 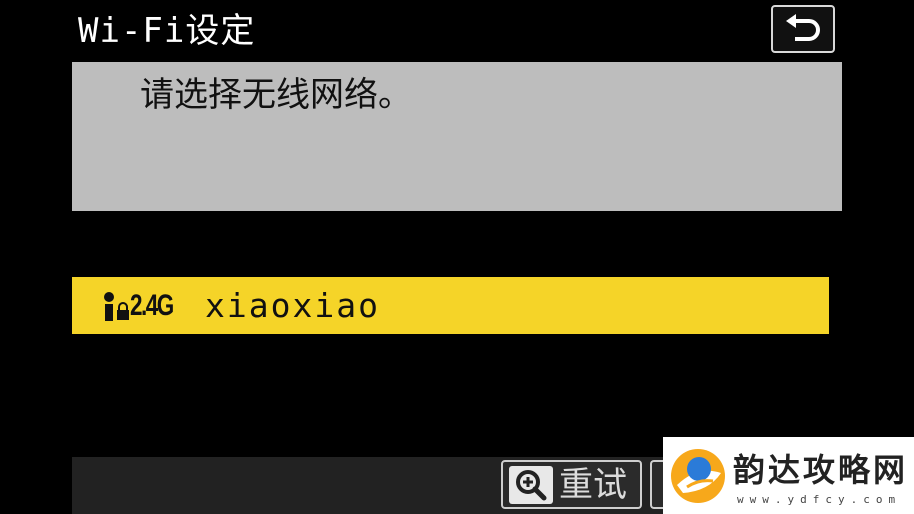 I want to click on watermark-url: www.ydfcy.com, so click(x=819, y=499).